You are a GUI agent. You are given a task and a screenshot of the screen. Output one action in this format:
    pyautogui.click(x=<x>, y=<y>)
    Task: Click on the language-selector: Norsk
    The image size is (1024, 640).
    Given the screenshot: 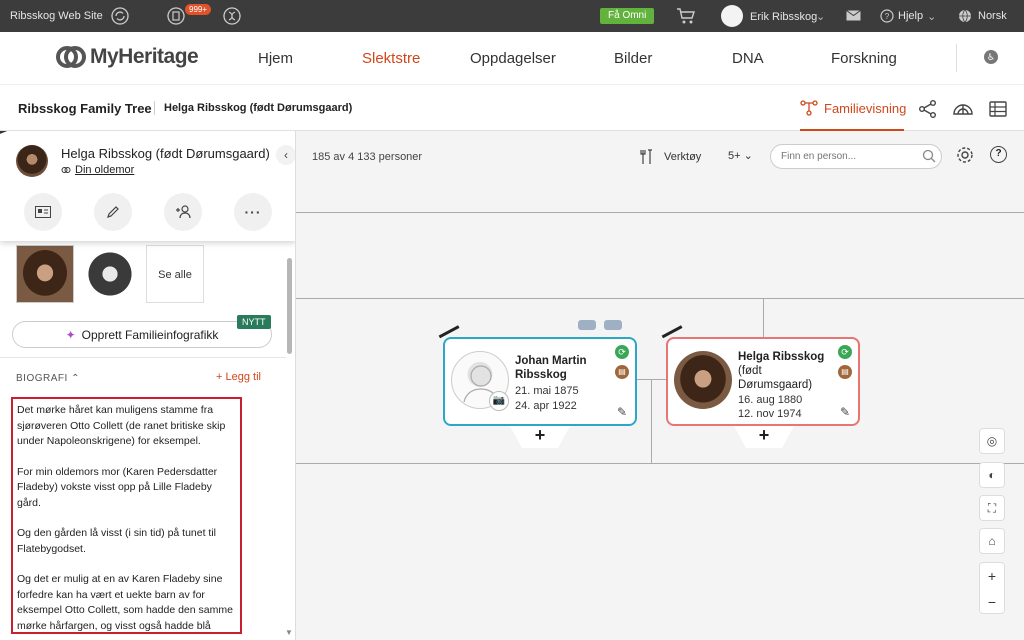 What is the action you would take?
    pyautogui.click(x=982, y=16)
    